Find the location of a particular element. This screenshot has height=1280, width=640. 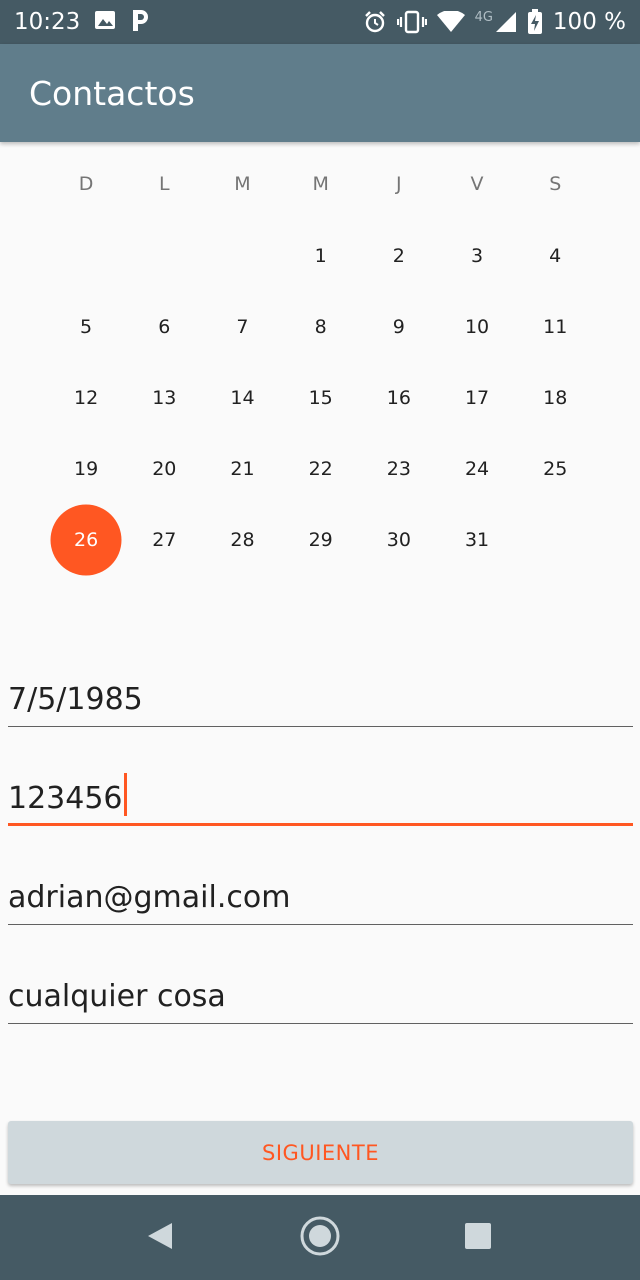

home-icon is located at coordinates (320, 1238).